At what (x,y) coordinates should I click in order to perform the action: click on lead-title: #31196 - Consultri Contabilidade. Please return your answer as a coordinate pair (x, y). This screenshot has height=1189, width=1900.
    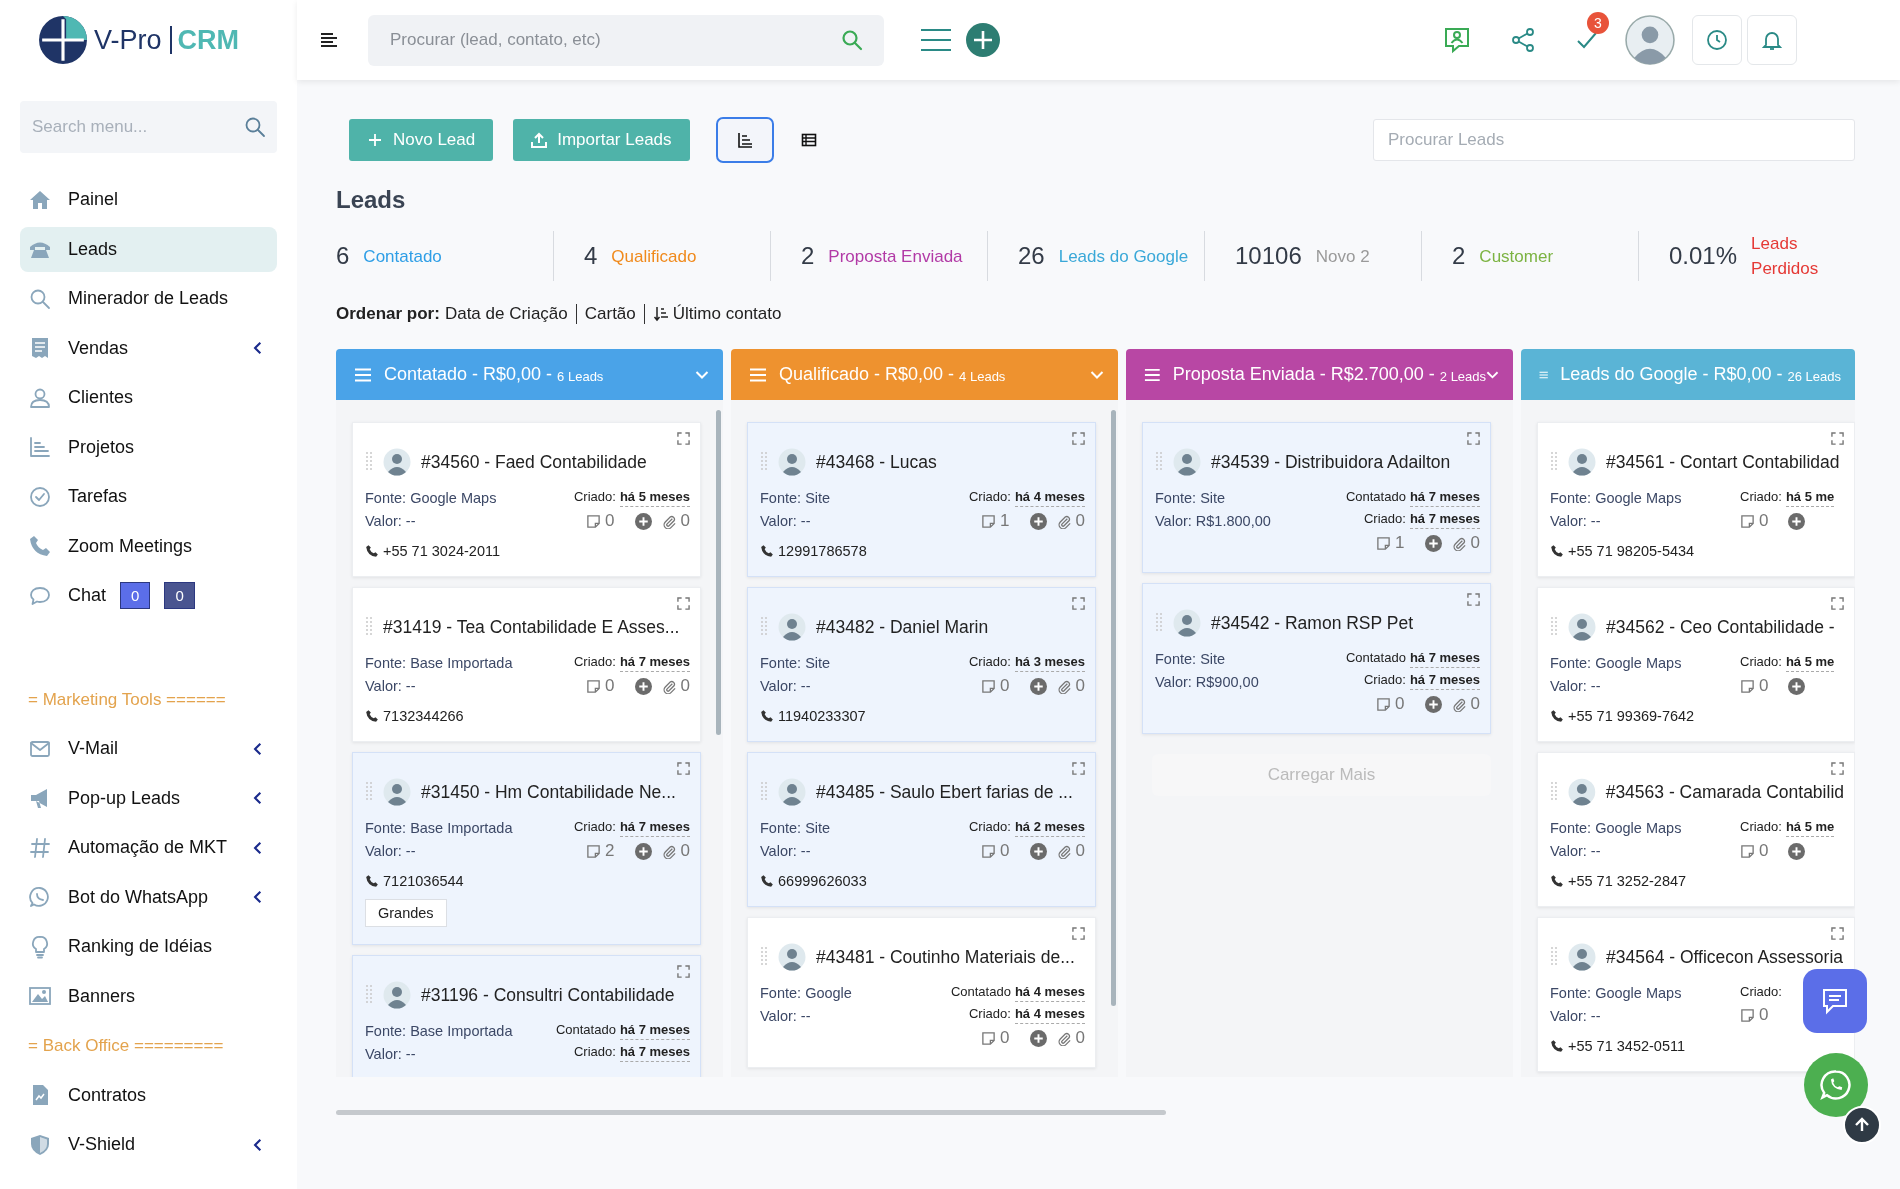
    Looking at the image, I should click on (548, 995).